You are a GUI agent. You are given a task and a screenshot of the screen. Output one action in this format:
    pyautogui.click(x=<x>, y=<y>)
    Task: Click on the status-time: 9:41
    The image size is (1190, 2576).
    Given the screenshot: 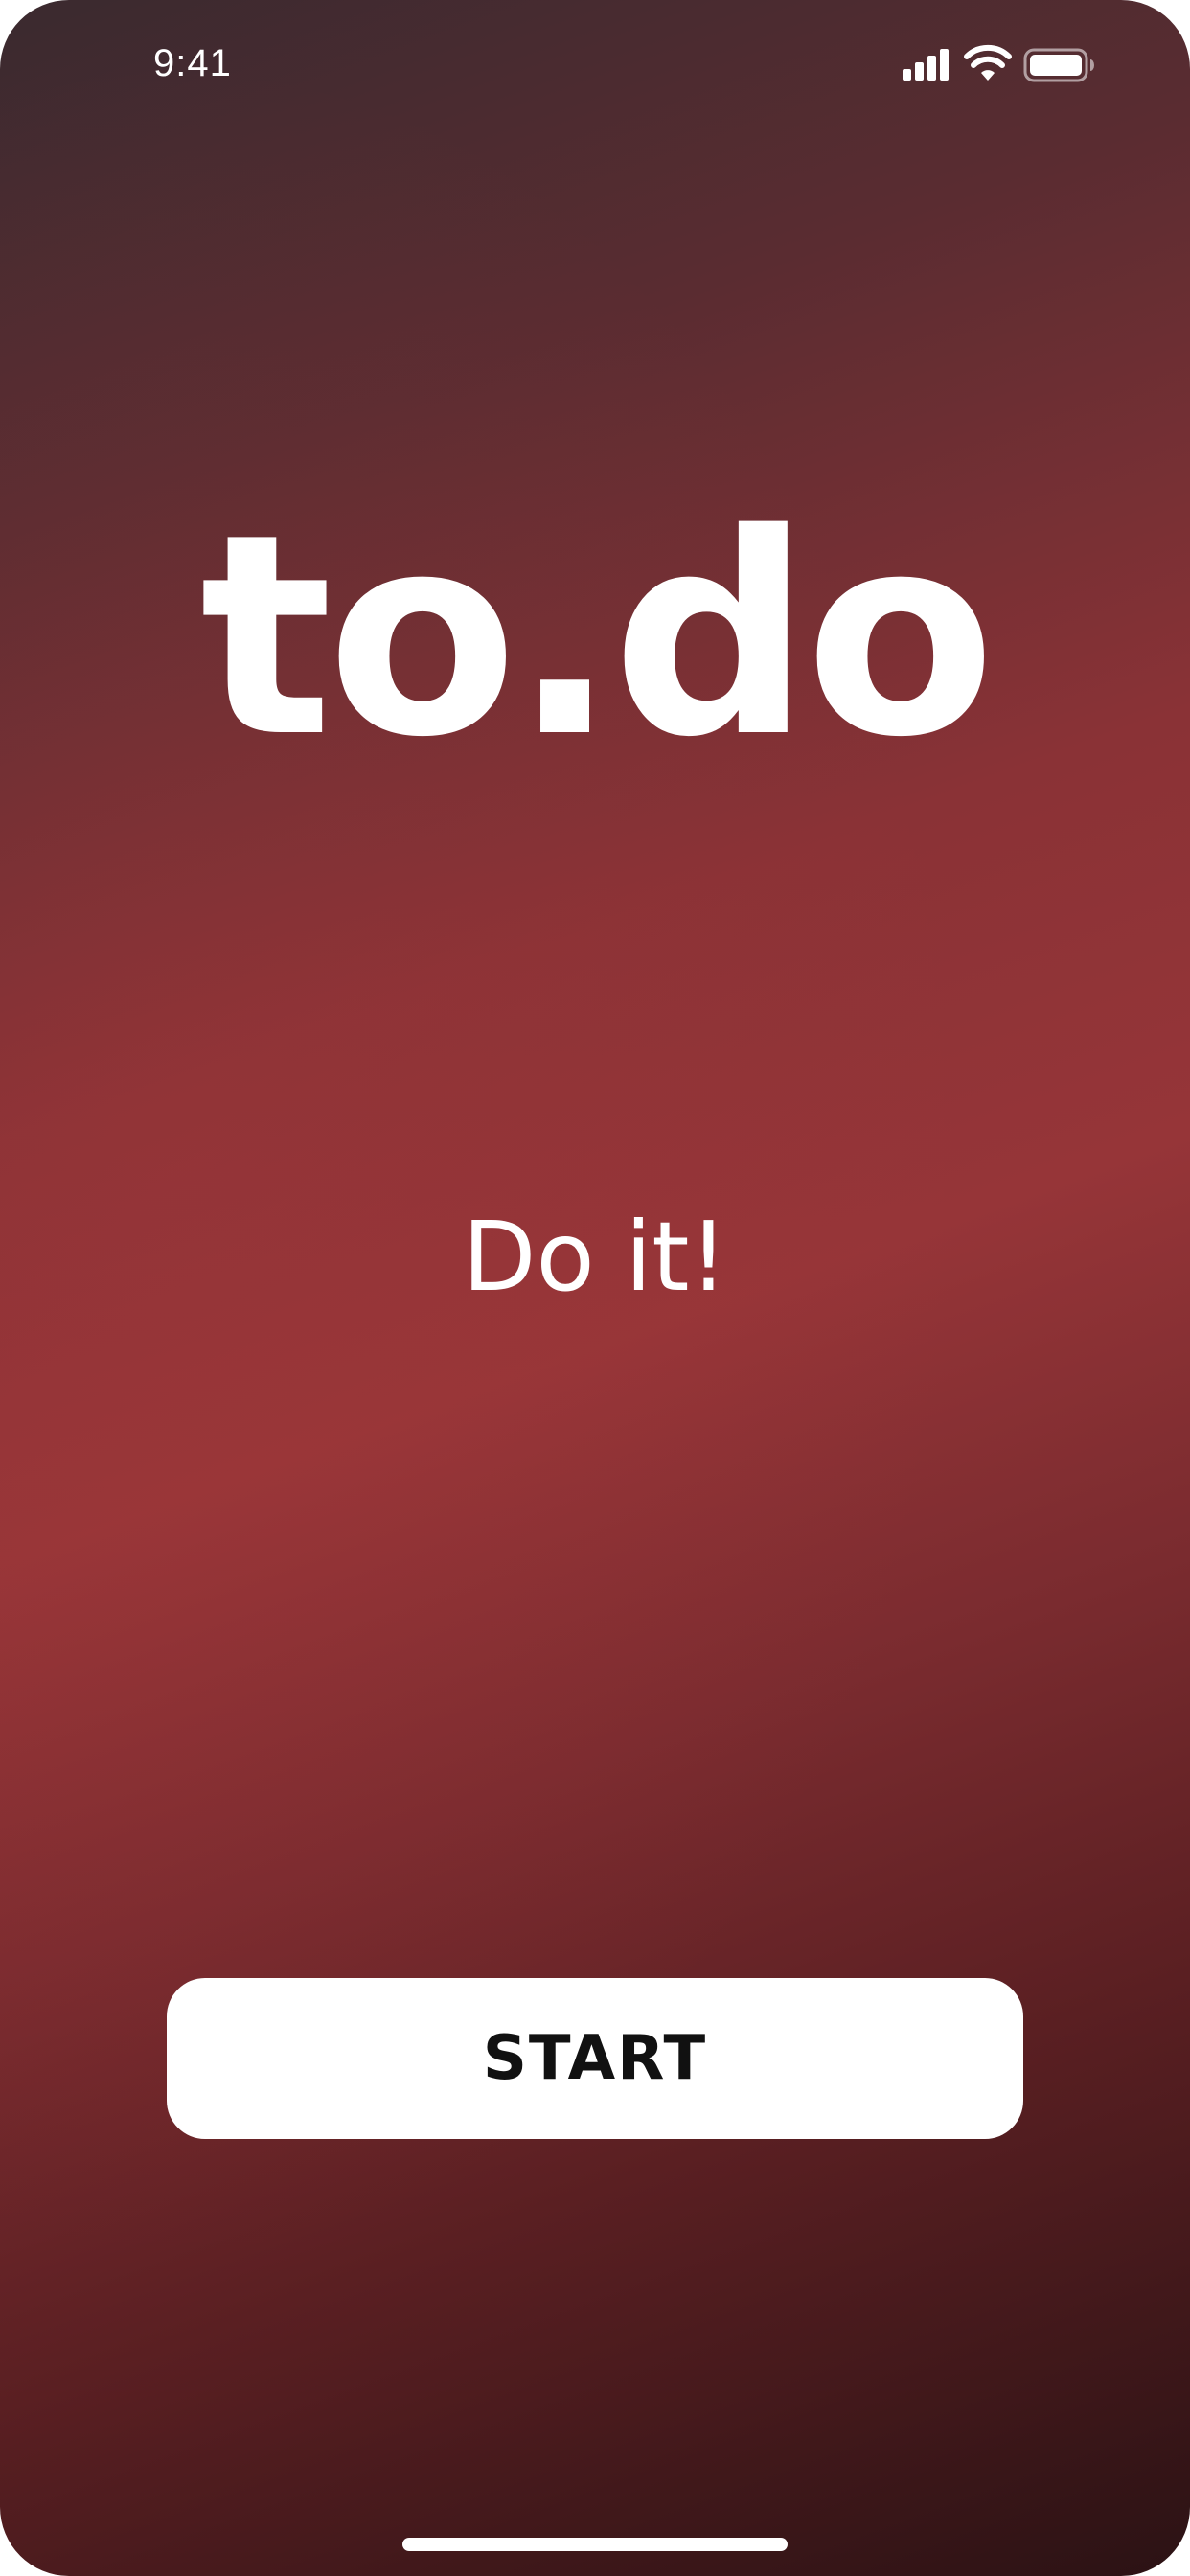 What is the action you would take?
    pyautogui.click(x=193, y=63)
    